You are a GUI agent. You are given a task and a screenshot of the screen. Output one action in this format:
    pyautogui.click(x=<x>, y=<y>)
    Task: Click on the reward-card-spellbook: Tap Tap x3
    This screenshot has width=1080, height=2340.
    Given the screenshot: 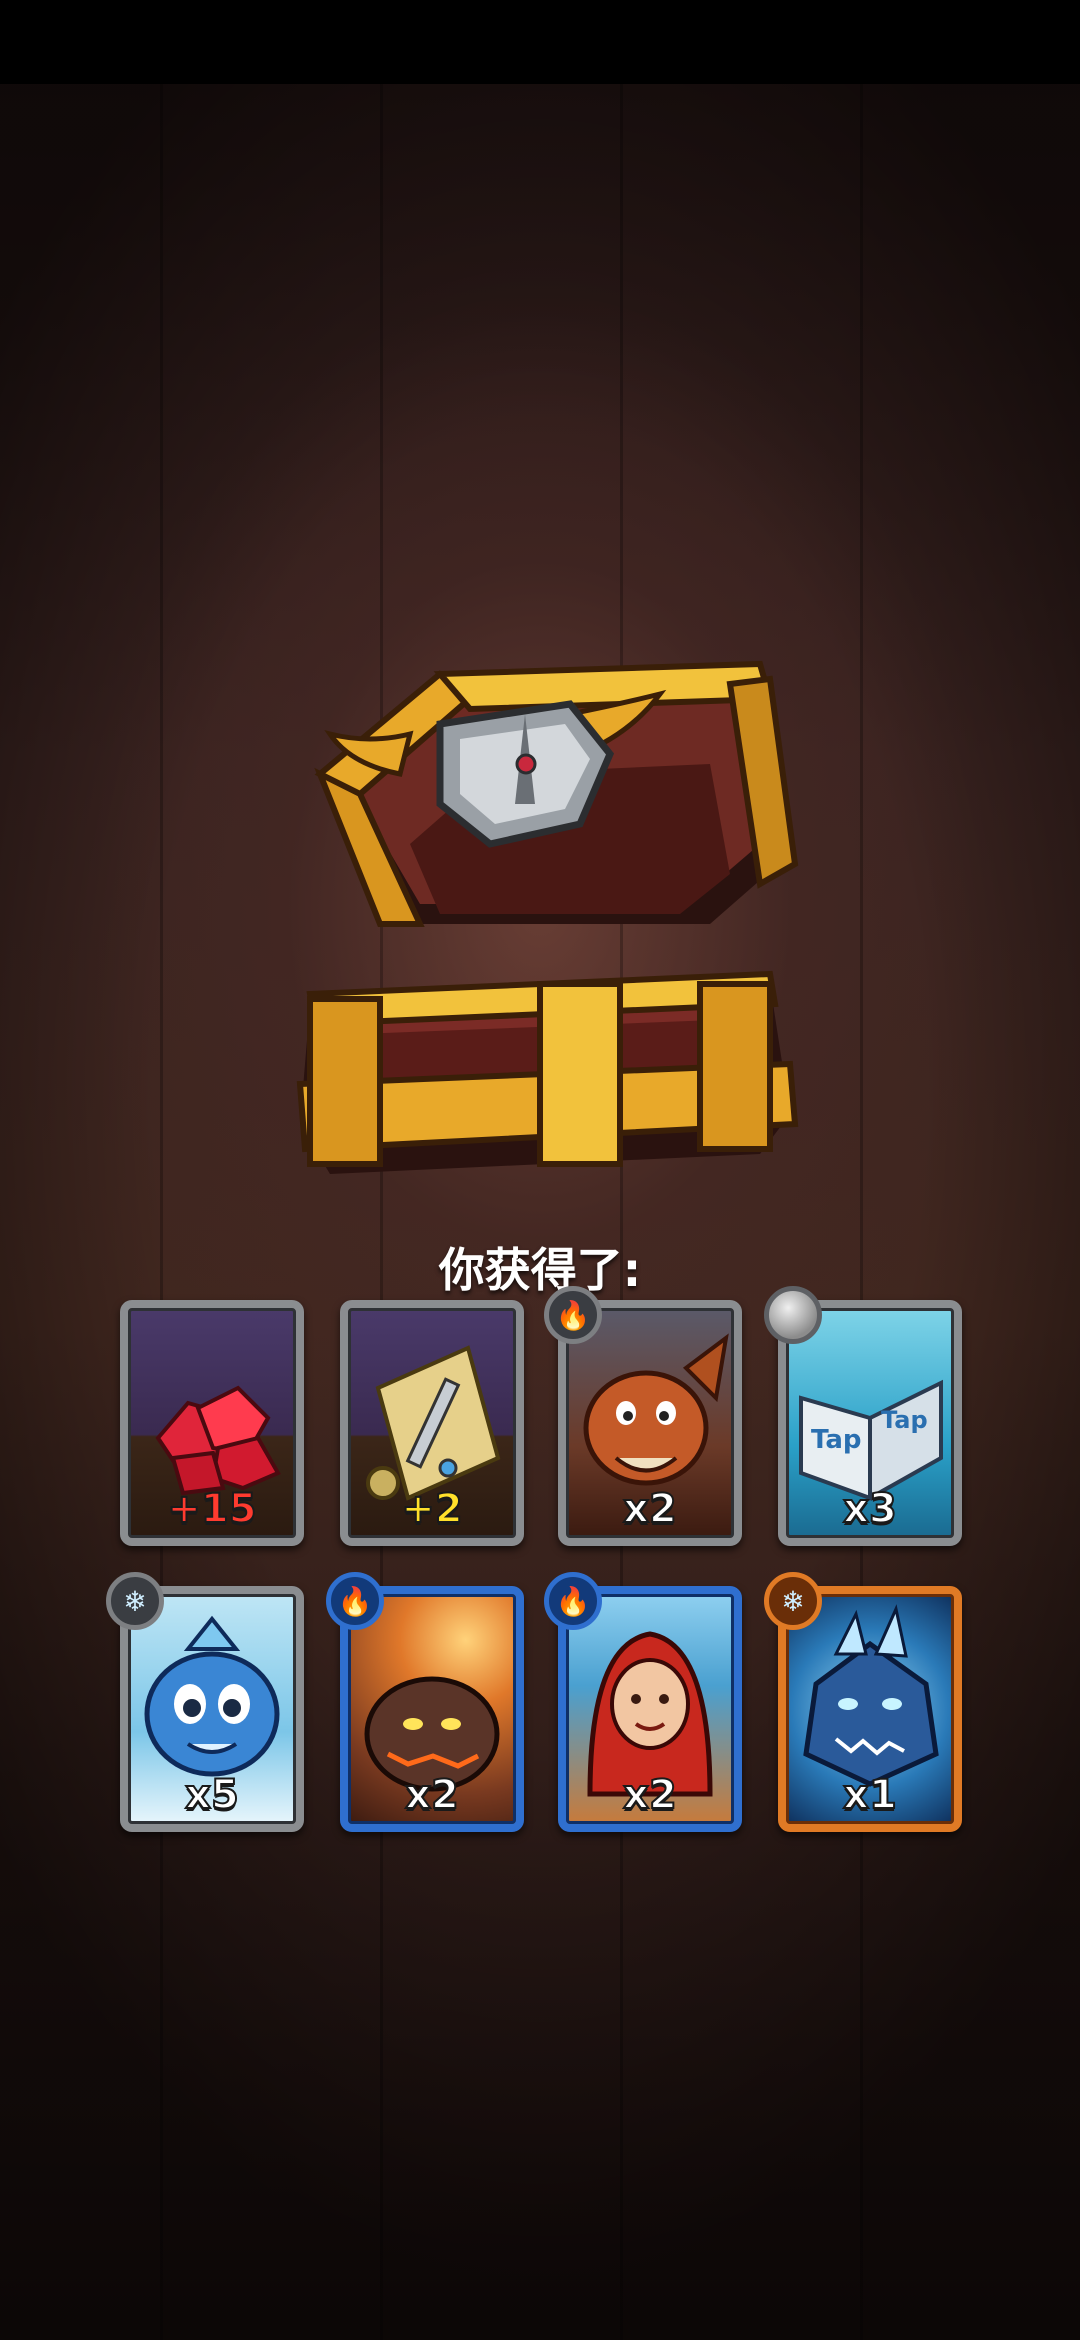 What is the action you would take?
    pyautogui.click(x=863, y=1416)
    